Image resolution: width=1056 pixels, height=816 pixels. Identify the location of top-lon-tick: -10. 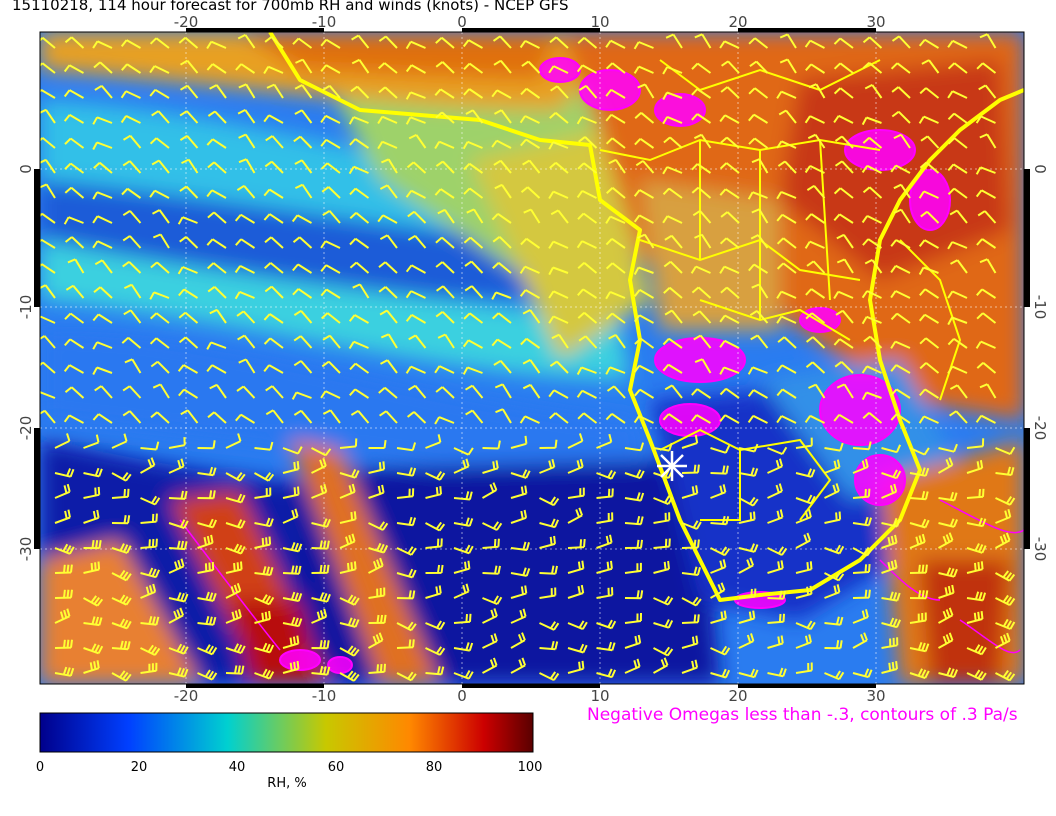
(324, 22).